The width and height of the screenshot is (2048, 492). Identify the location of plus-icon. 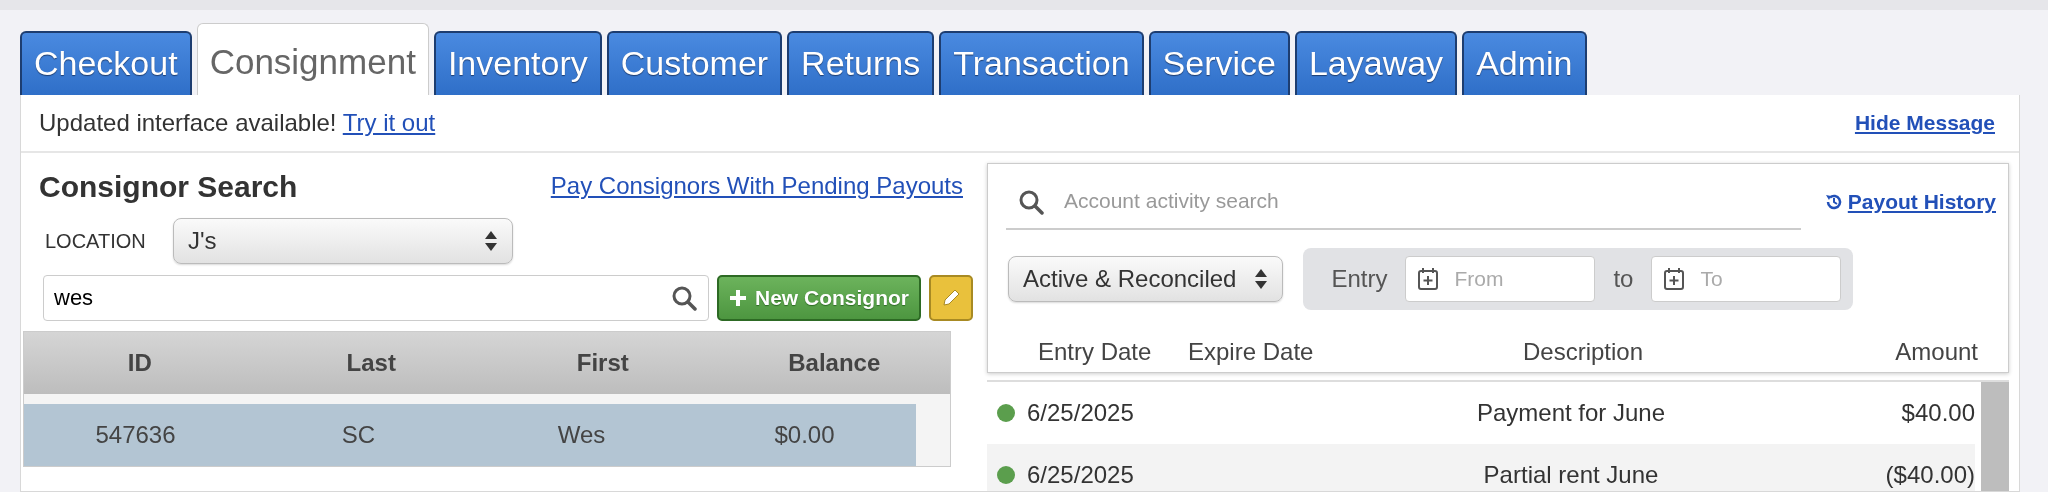
(738, 298).